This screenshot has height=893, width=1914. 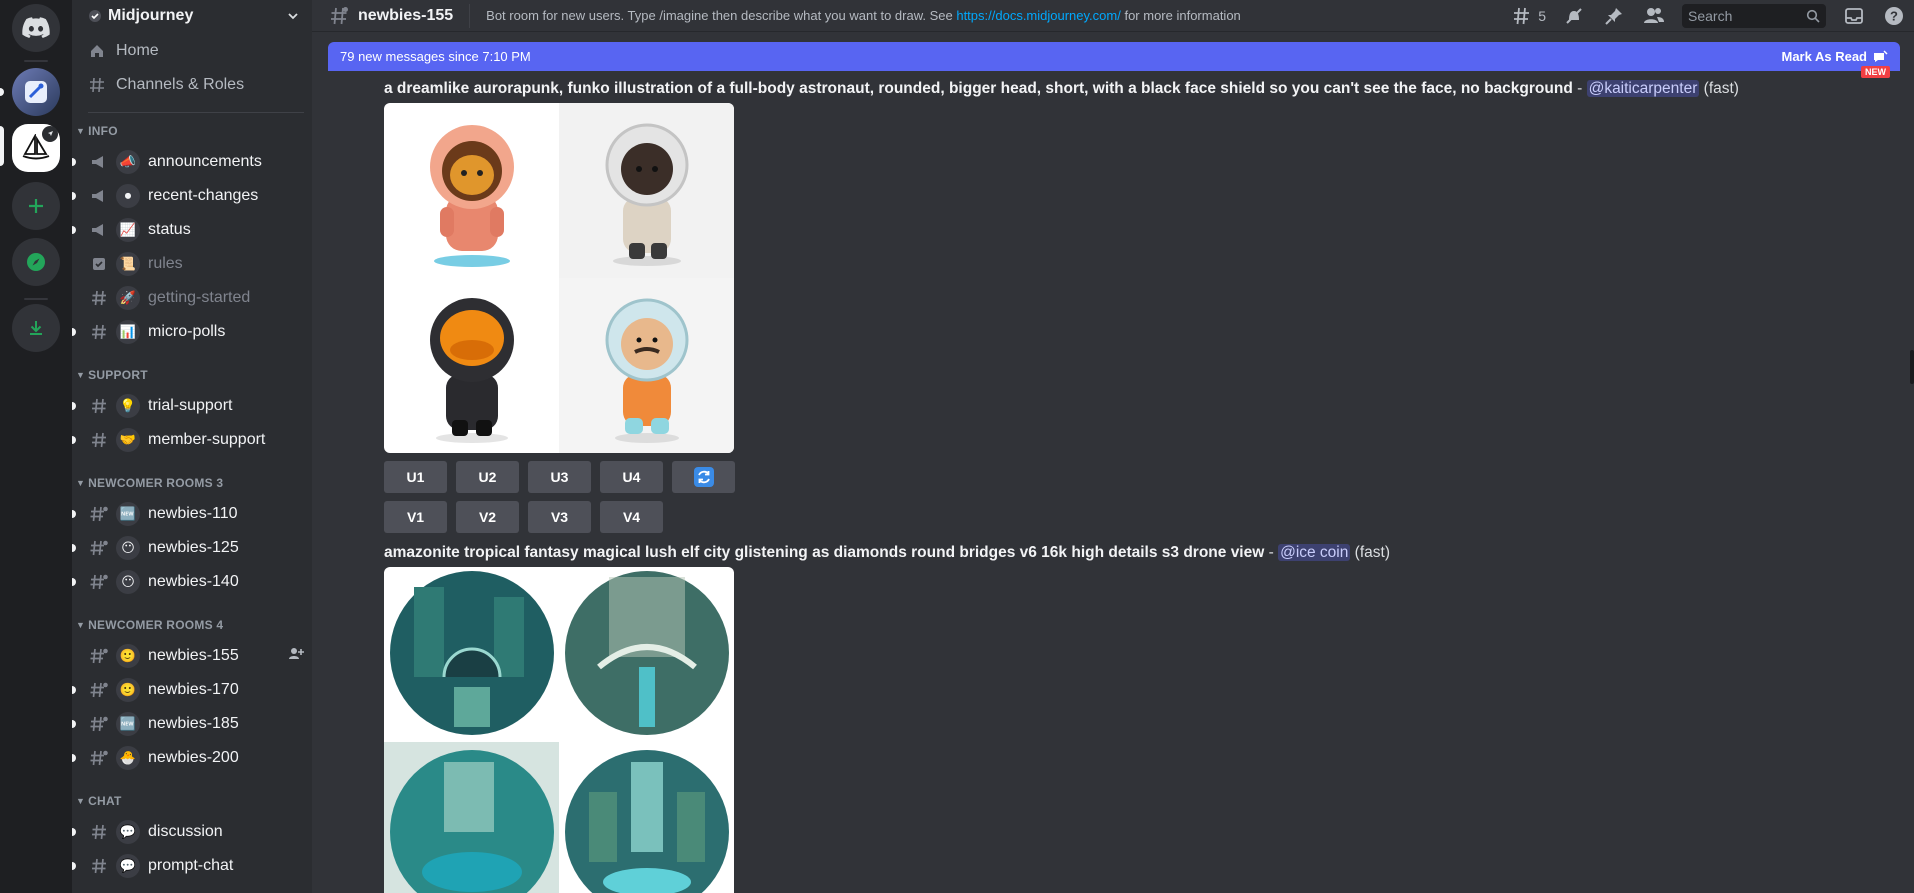 I want to click on category-label: NEWCOMER ROOMS 3, so click(x=156, y=483).